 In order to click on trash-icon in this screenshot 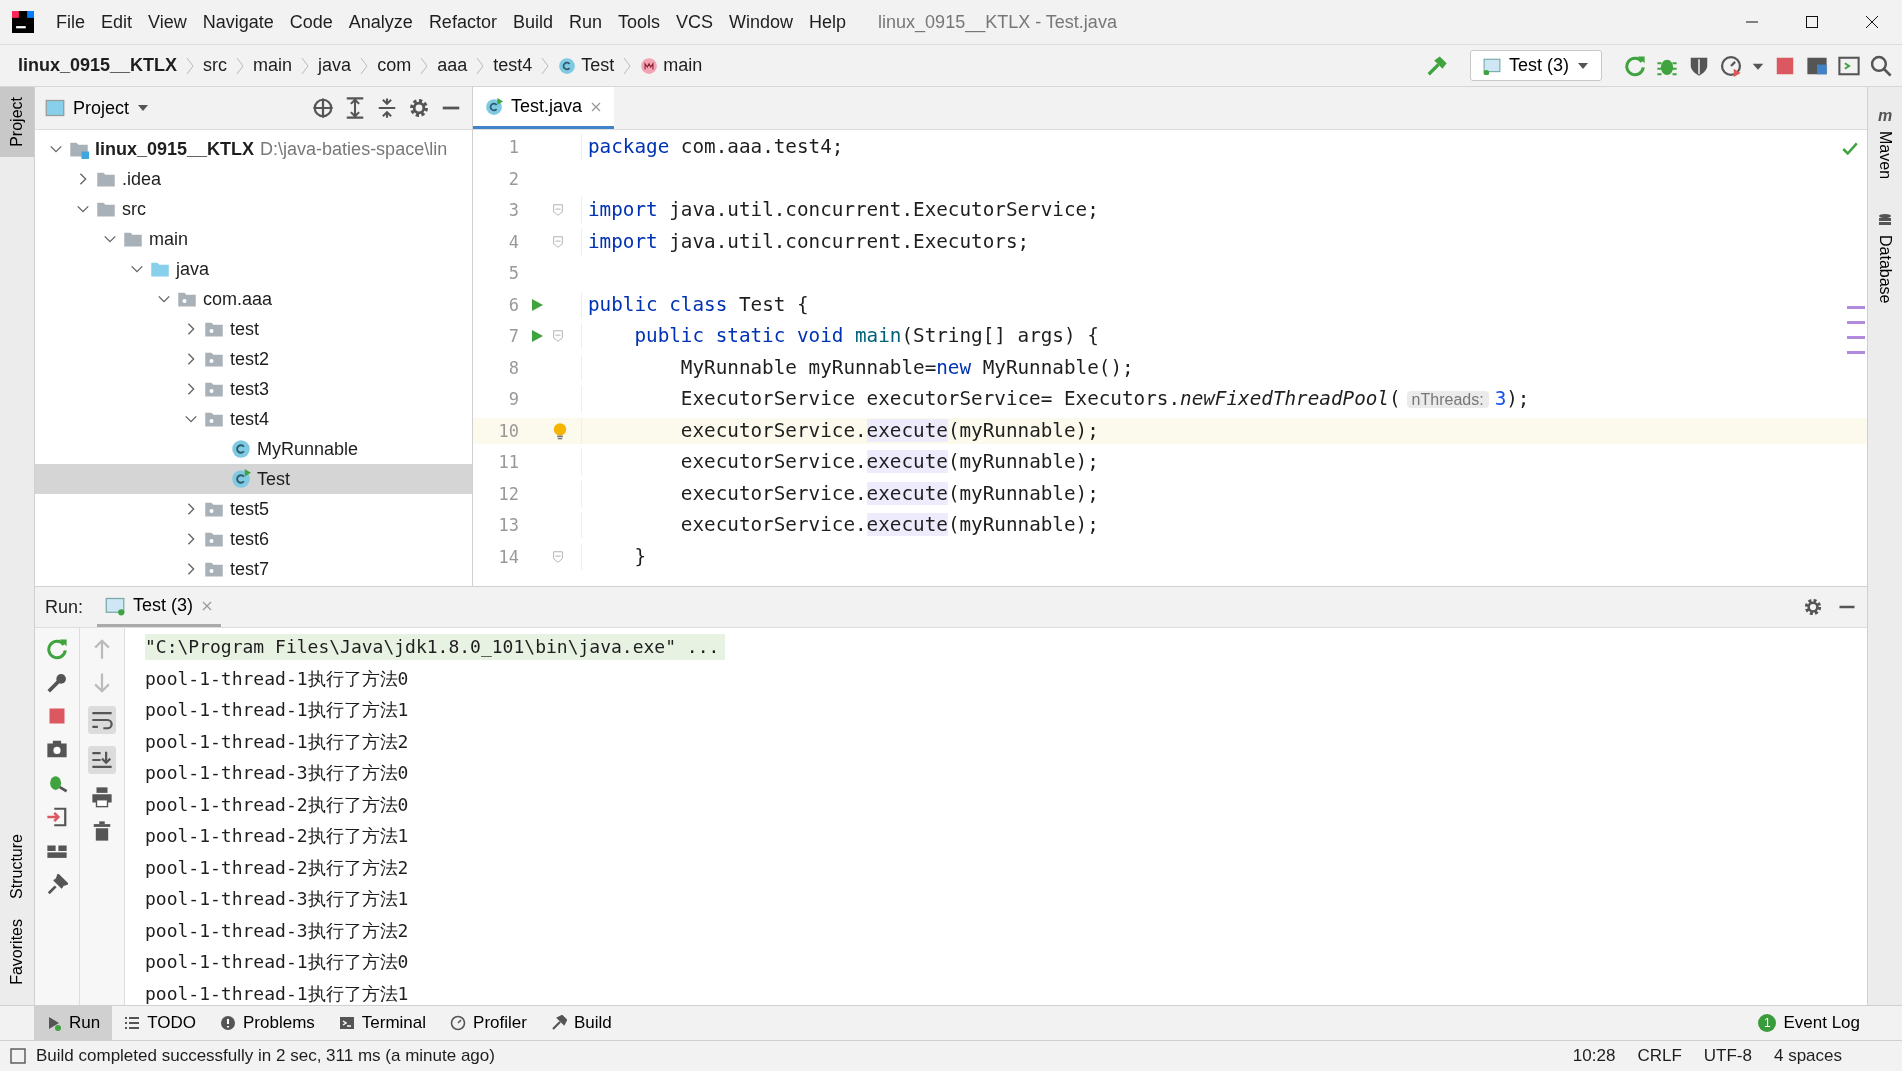, I will do `click(102, 831)`.